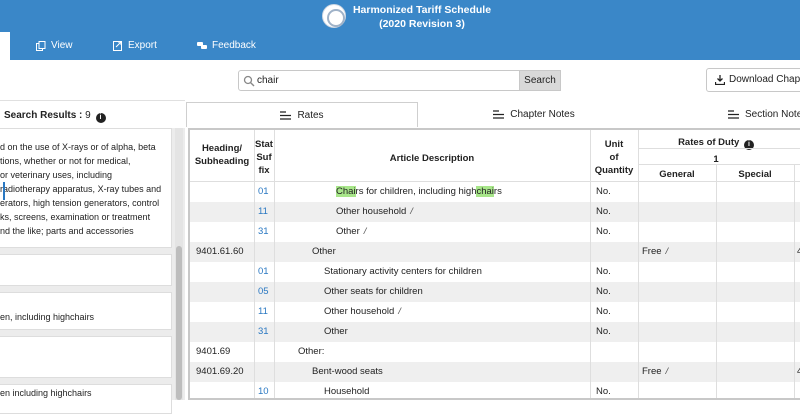 This screenshot has height=414, width=800. Describe the element at coordinates (86, 399) in the screenshot. I see `result-card: en including highchairs` at that location.